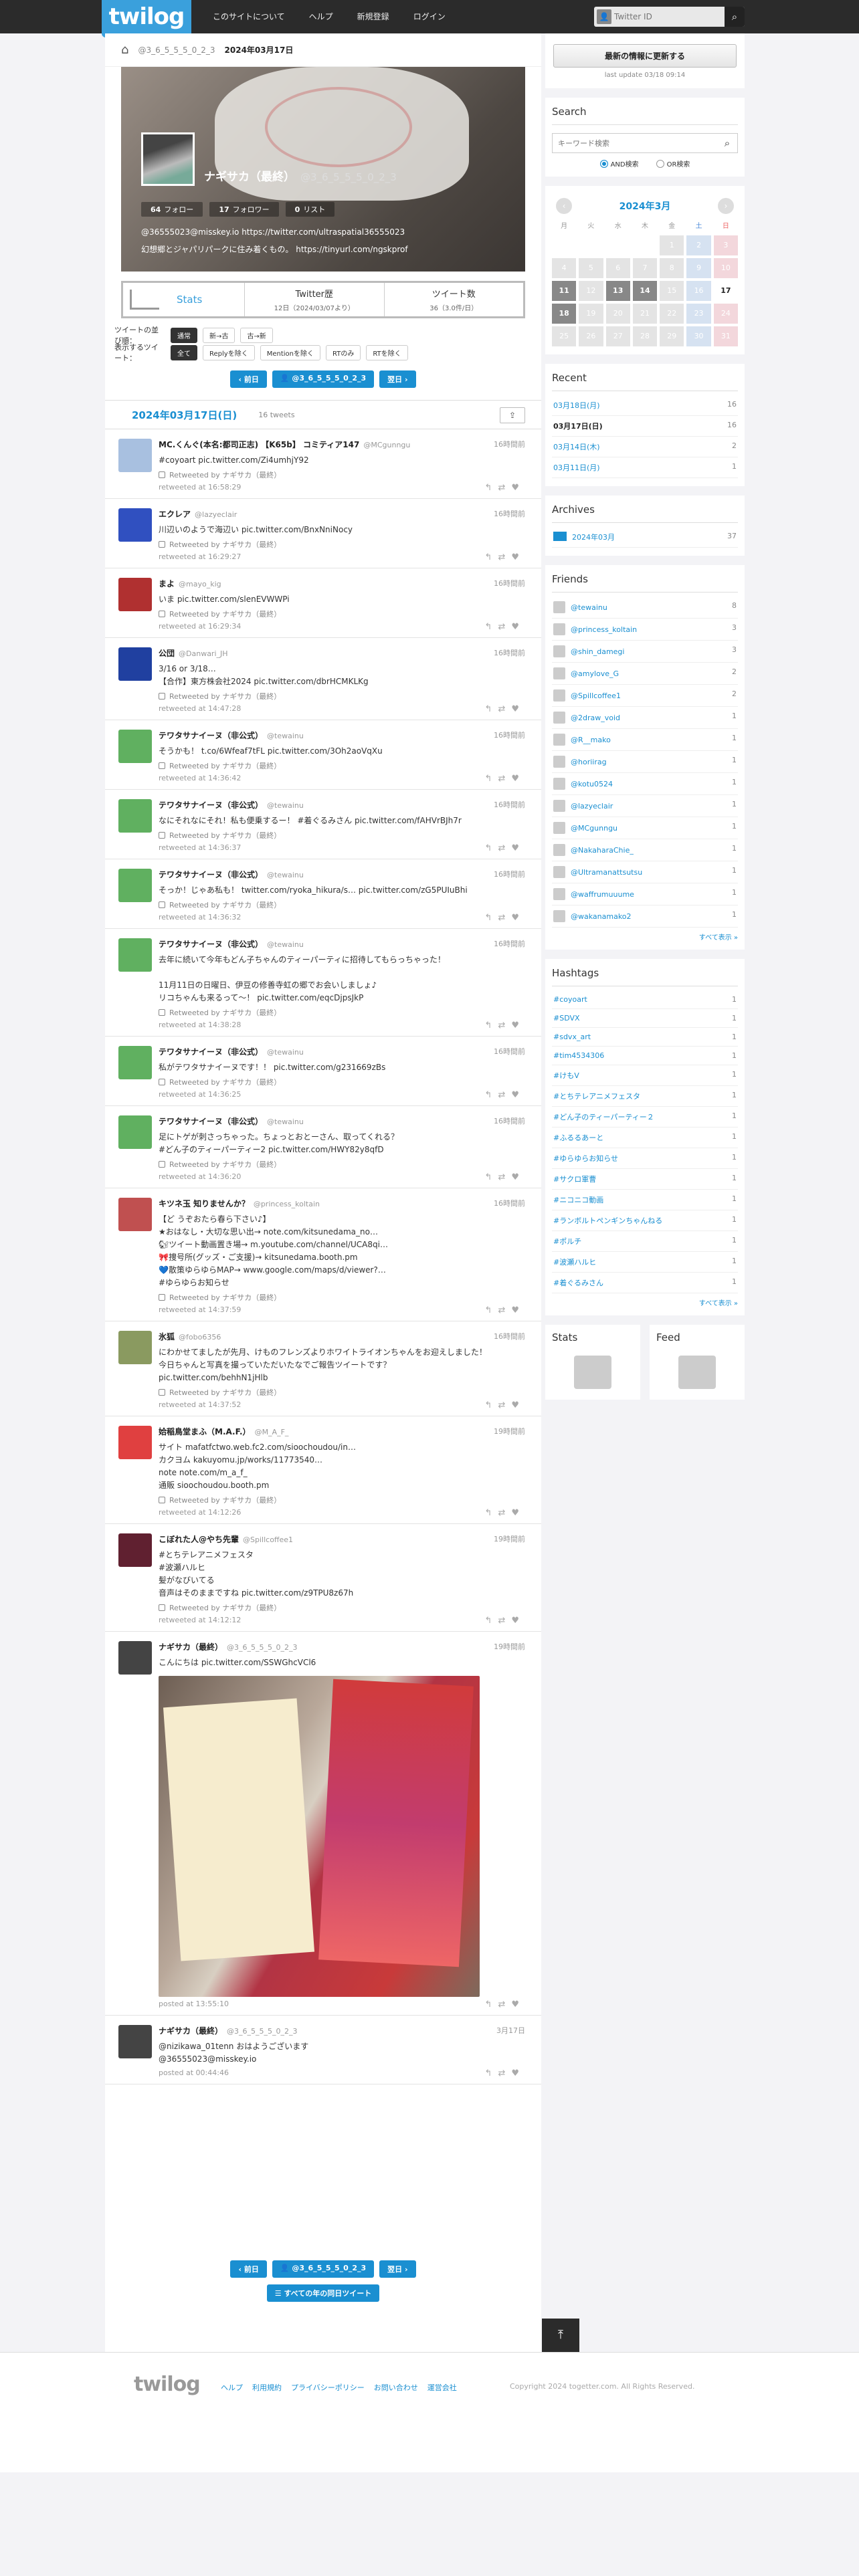  Describe the element at coordinates (560, 2335) in the screenshot. I see `scroll-to-top-icon: ⤒` at that location.